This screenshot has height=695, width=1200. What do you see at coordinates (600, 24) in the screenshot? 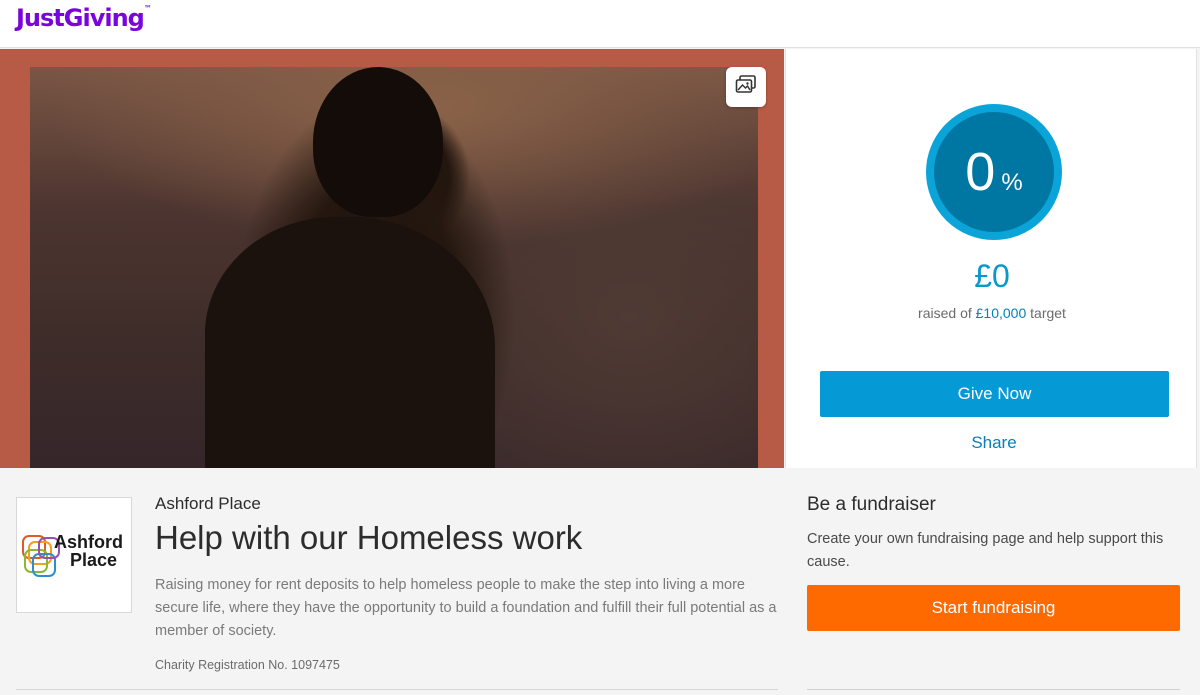
I see `site-header: JustGiving™` at bounding box center [600, 24].